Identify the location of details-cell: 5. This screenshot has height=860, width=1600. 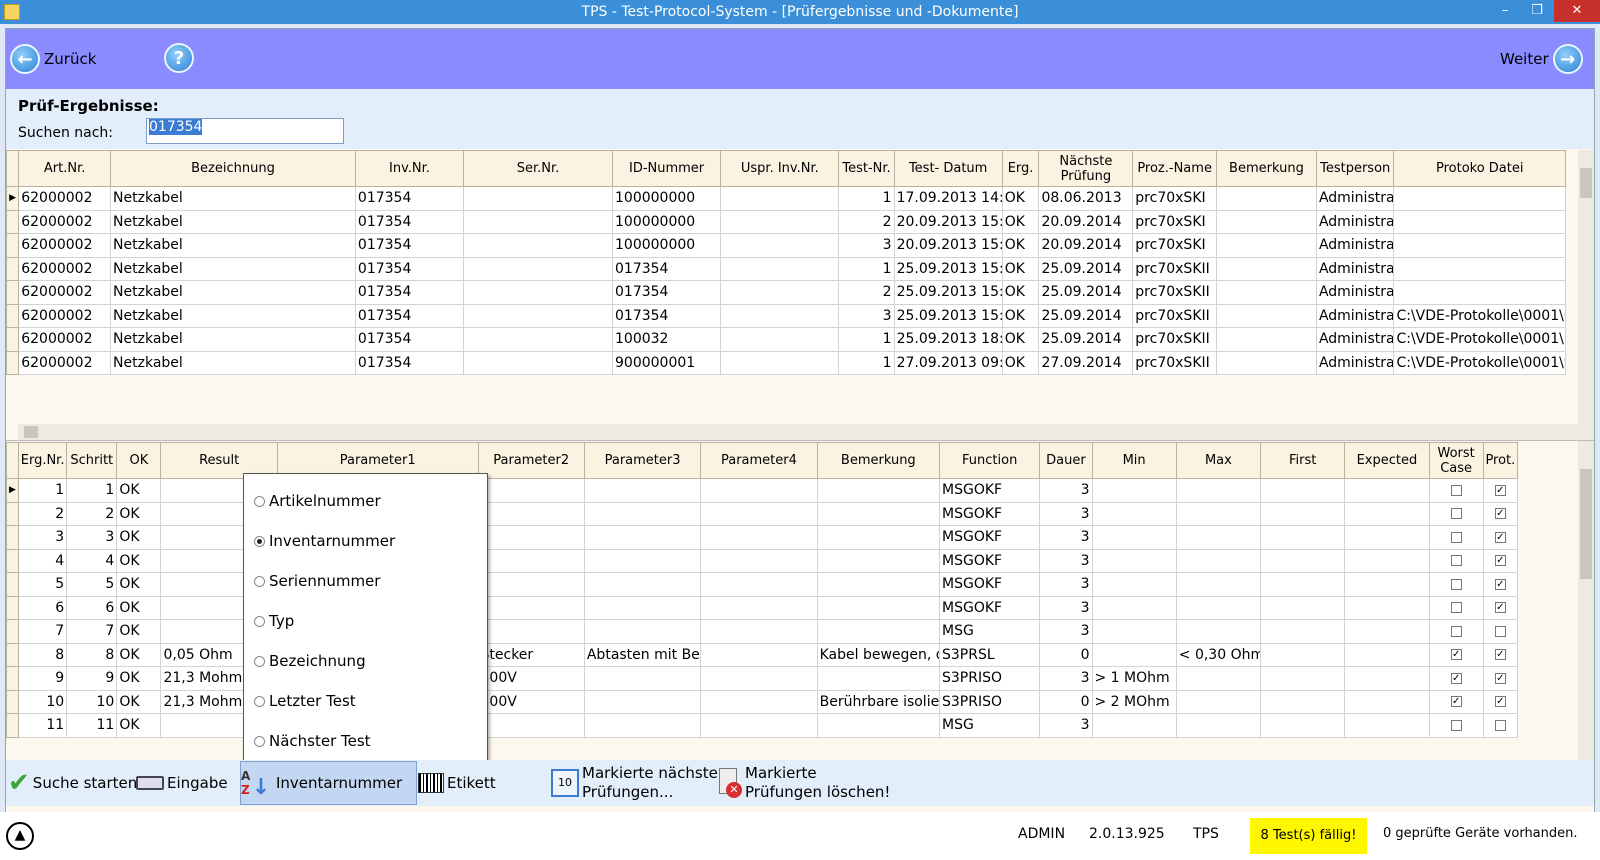
(43, 584).